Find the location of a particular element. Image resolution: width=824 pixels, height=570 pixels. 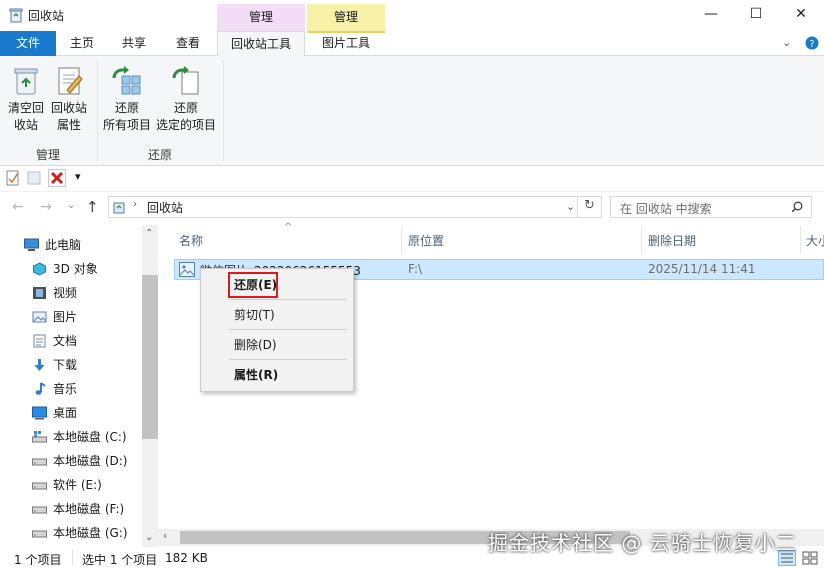

nav-item-drive-c: 本地磁盘 (C:) is located at coordinates (71, 437).